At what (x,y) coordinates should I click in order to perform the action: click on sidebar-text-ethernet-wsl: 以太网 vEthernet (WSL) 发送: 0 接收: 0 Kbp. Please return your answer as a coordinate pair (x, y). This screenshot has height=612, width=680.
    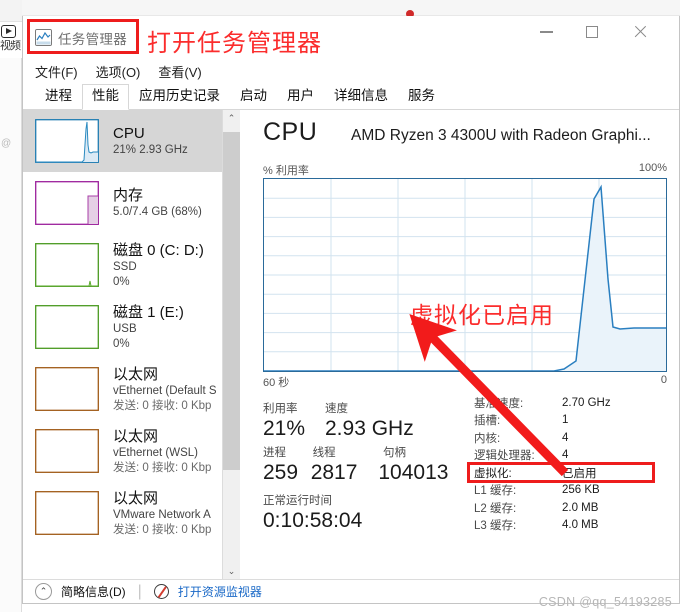
    Looking at the image, I should click on (162, 451).